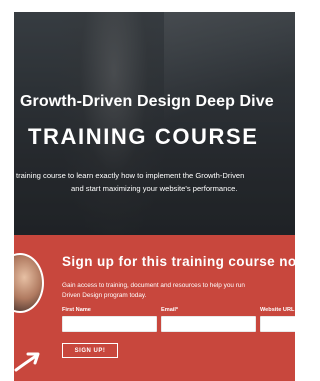 Image resolution: width=320 pixels, height=381 pixels. Describe the element at coordinates (76, 310) in the screenshot. I see `first-name-label: First Name` at that location.